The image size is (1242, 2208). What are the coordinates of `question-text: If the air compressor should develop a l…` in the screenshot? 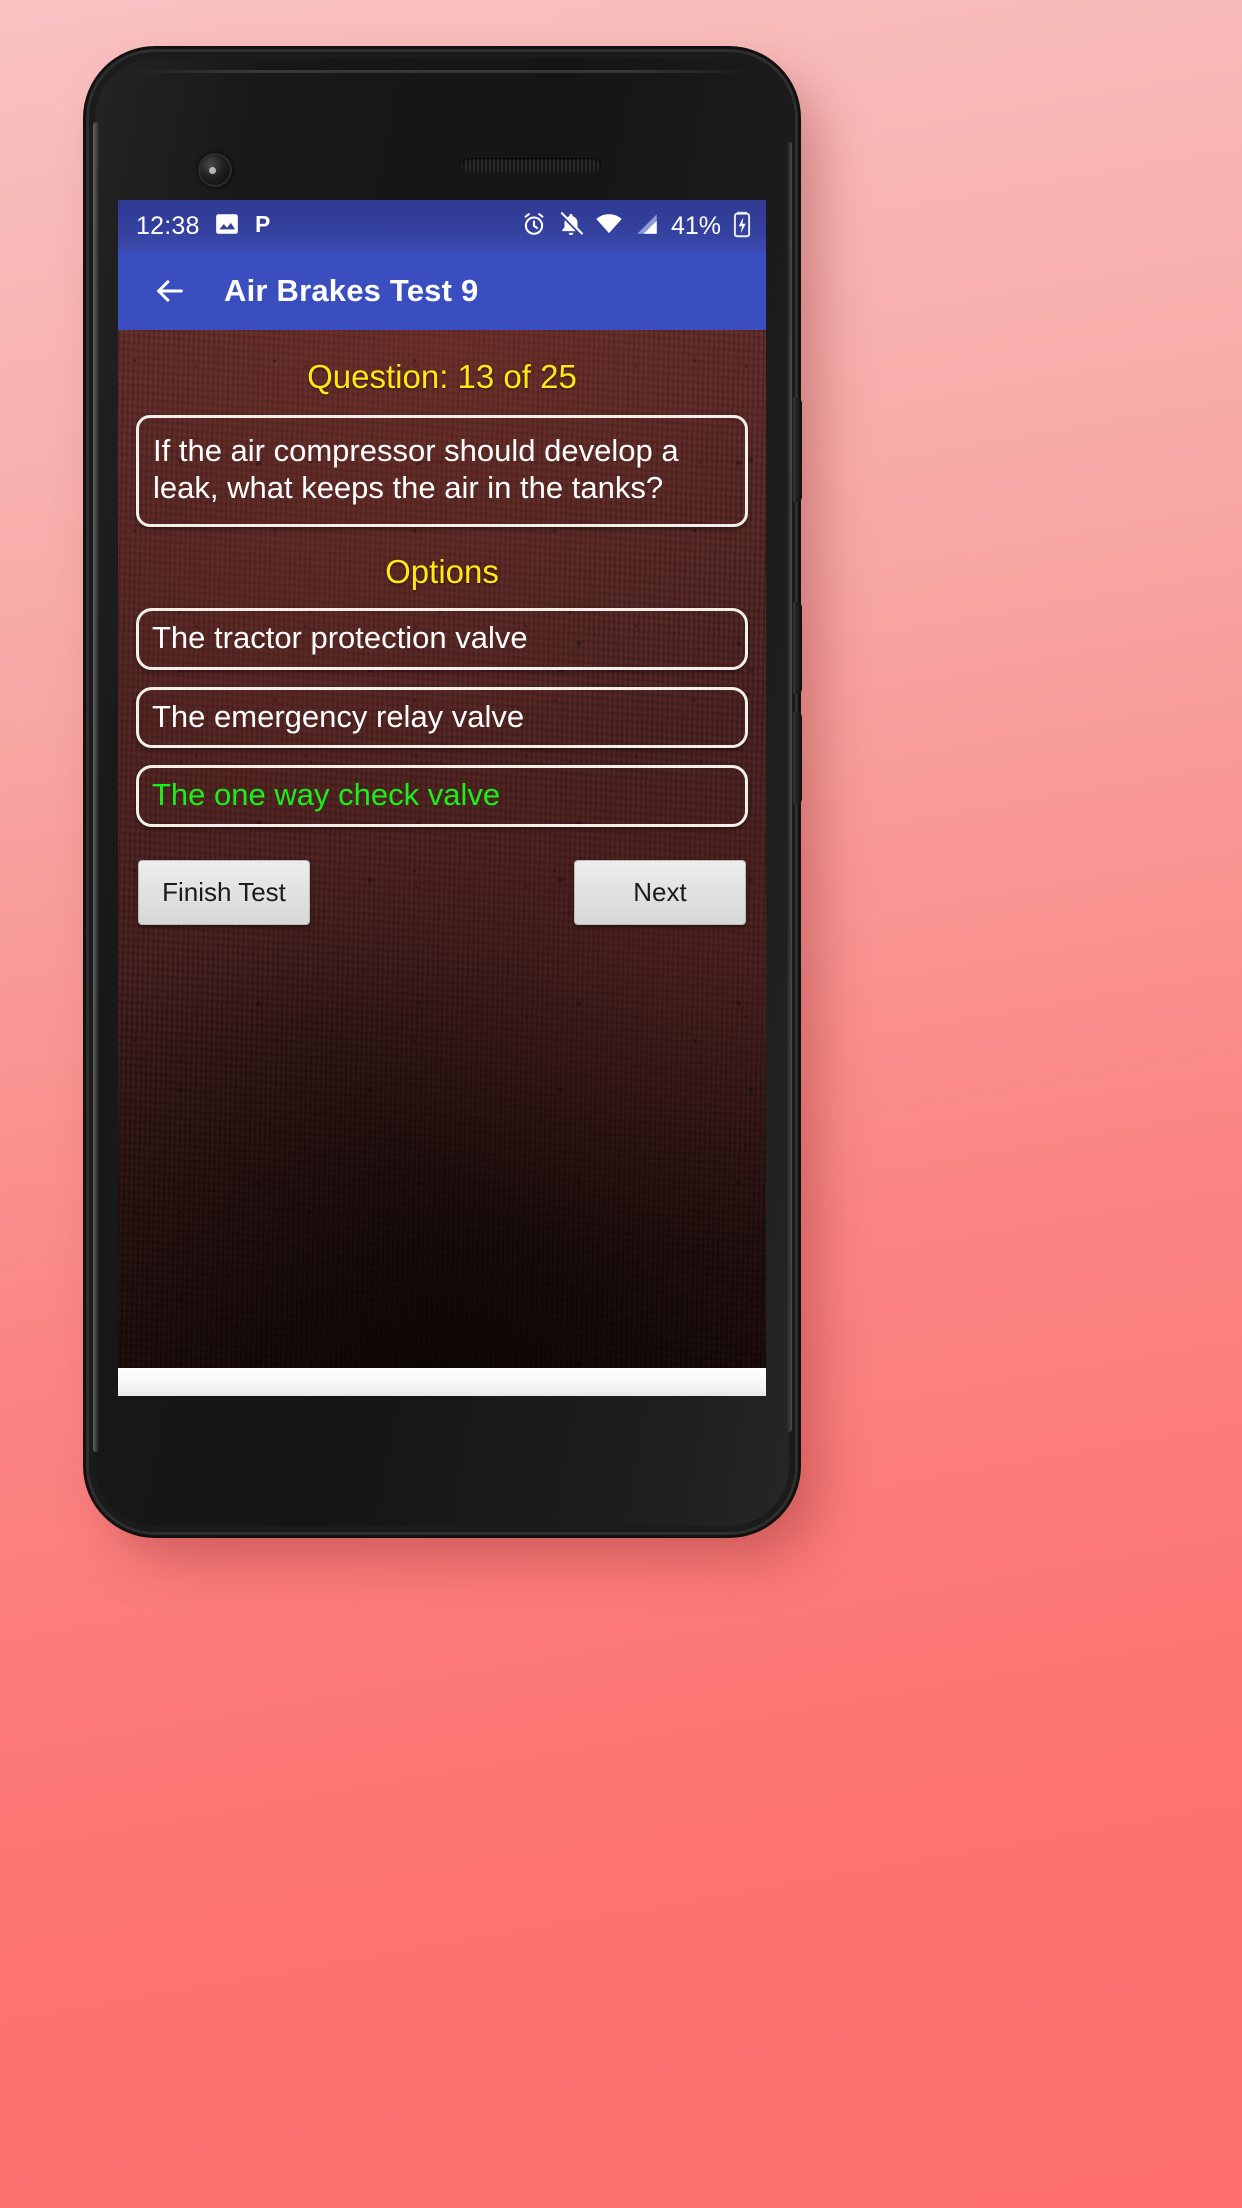 It's located at (416, 469).